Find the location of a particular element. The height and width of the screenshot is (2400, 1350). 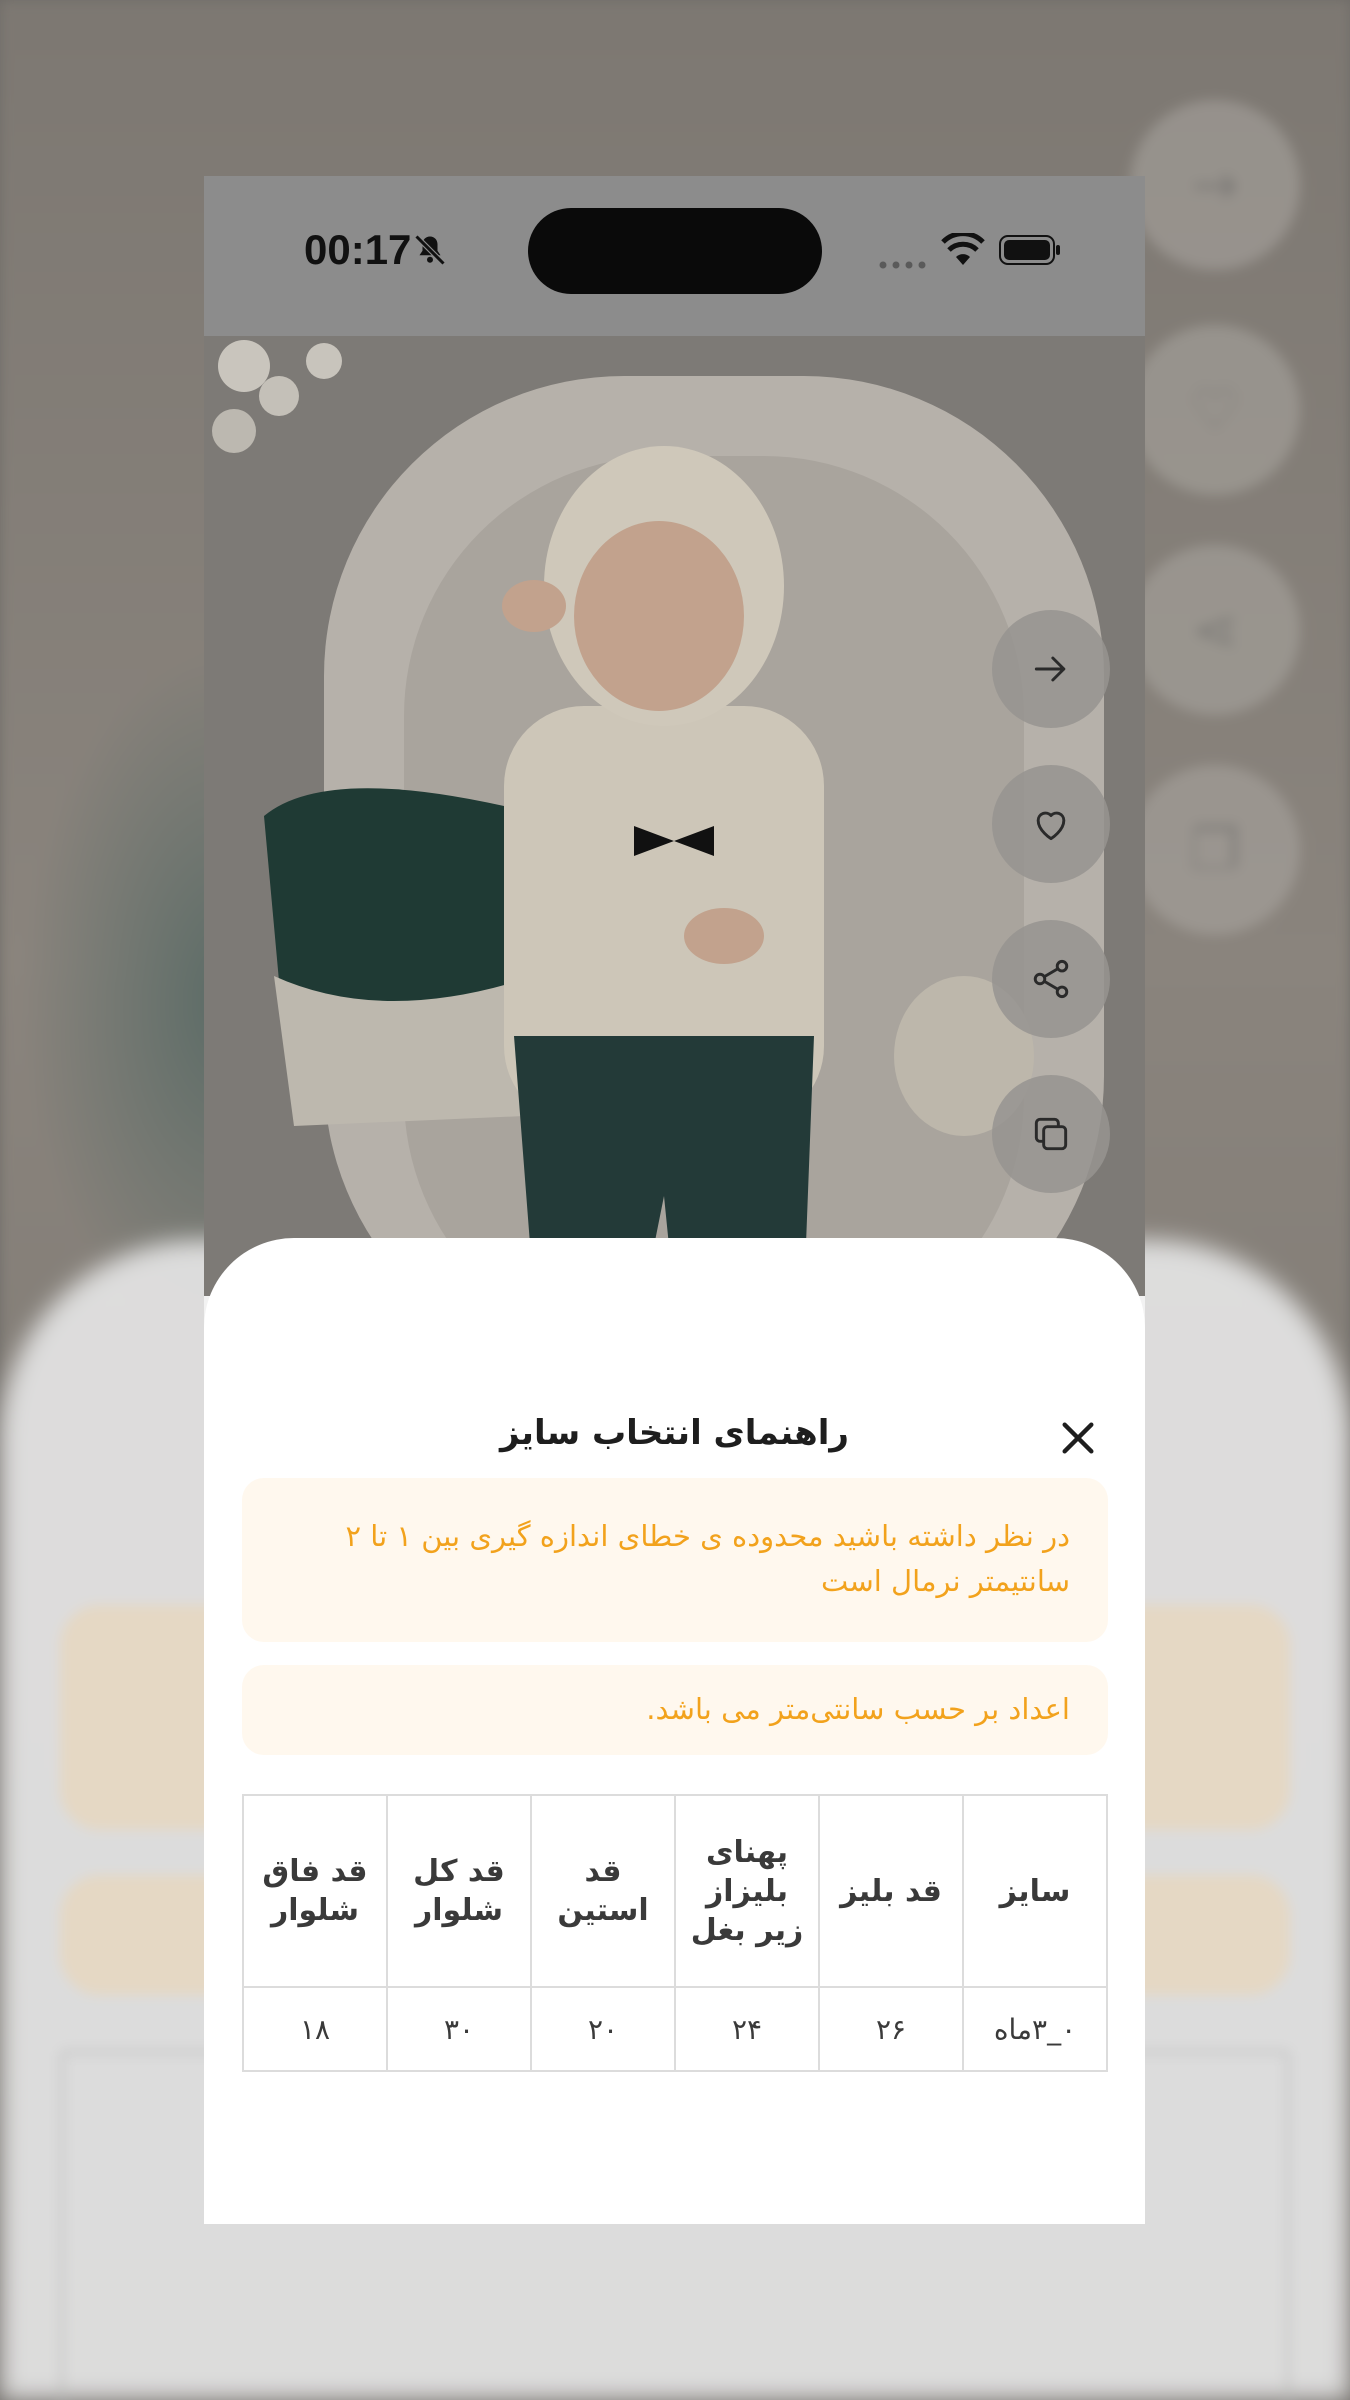

table-cell: ۲۴ is located at coordinates (747, 2029).